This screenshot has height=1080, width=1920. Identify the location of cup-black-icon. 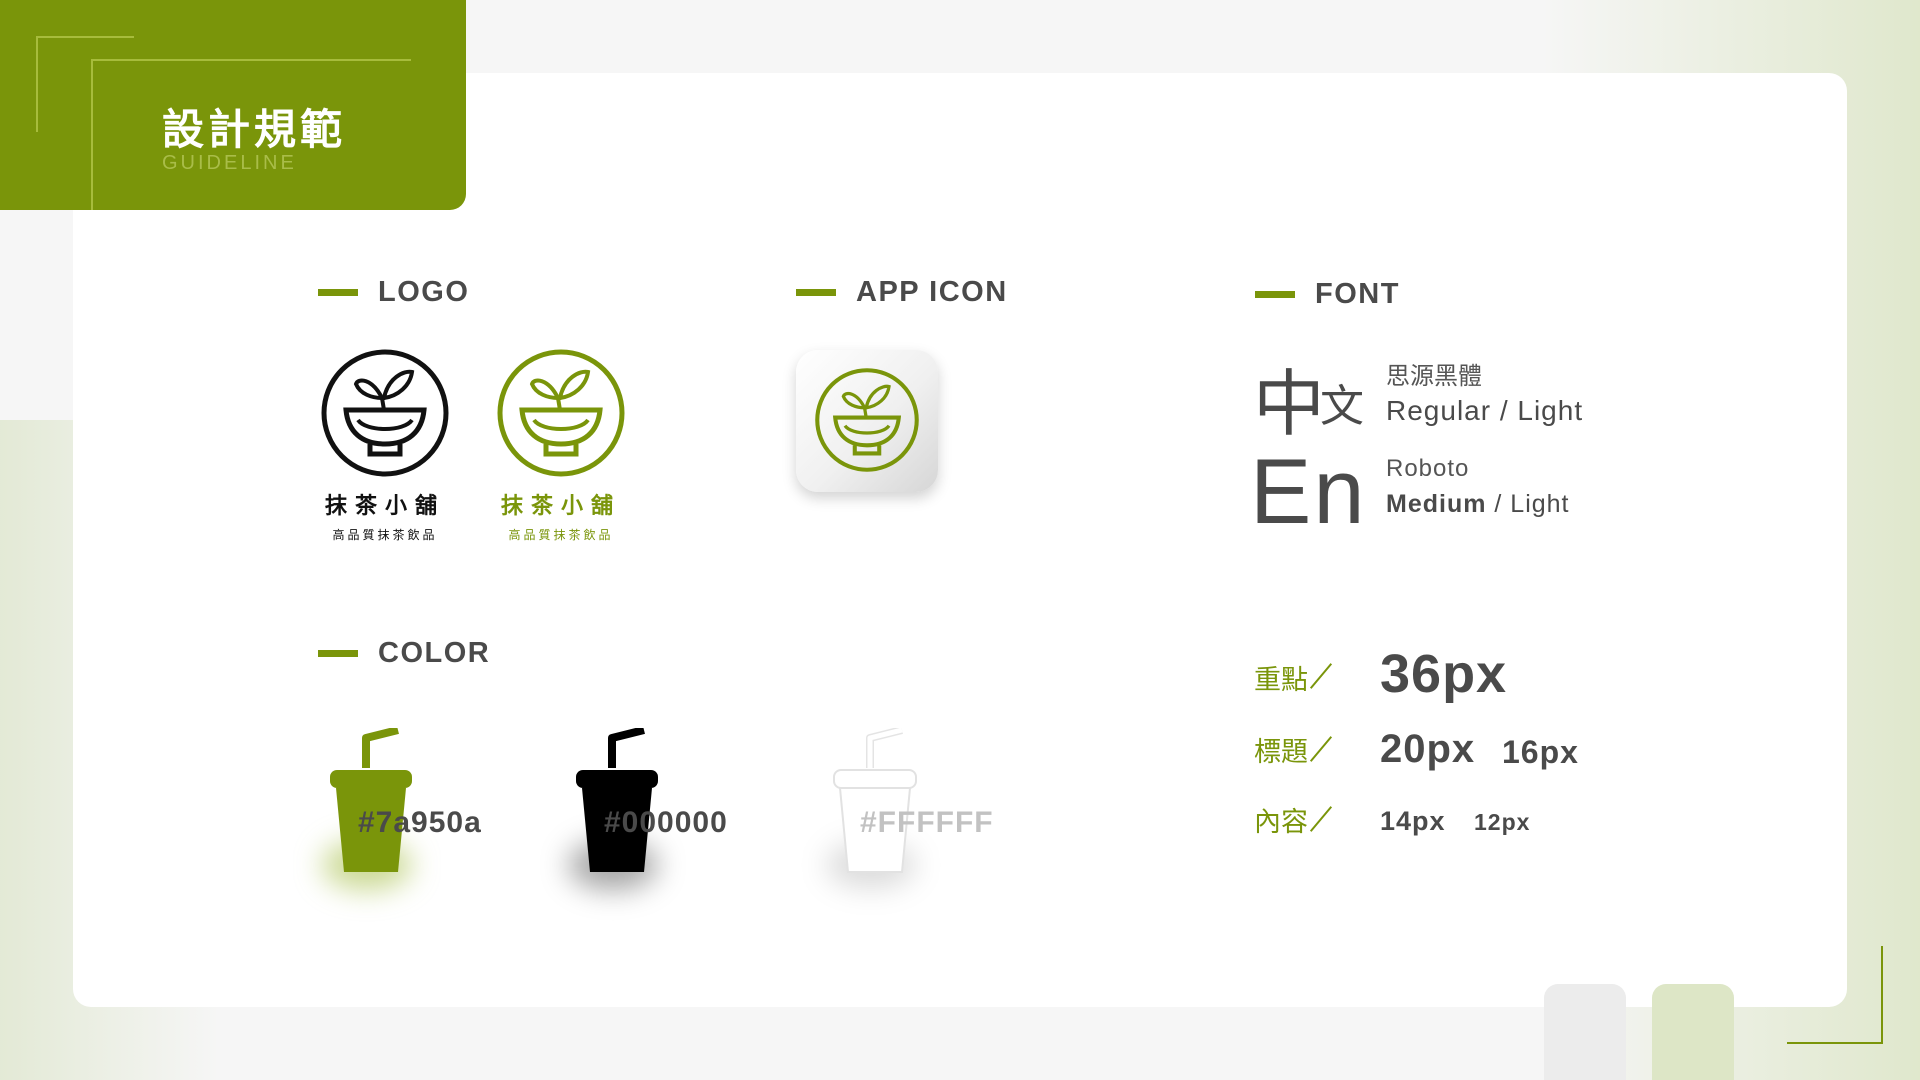
(617, 800).